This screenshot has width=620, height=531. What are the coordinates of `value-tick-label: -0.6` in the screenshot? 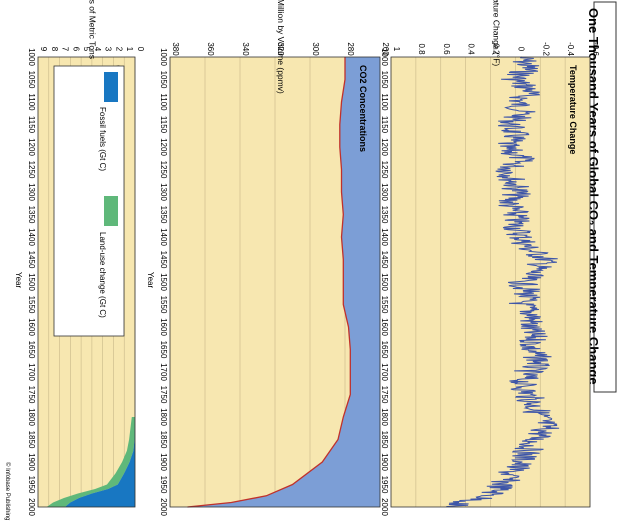 It's located at (595, 49).